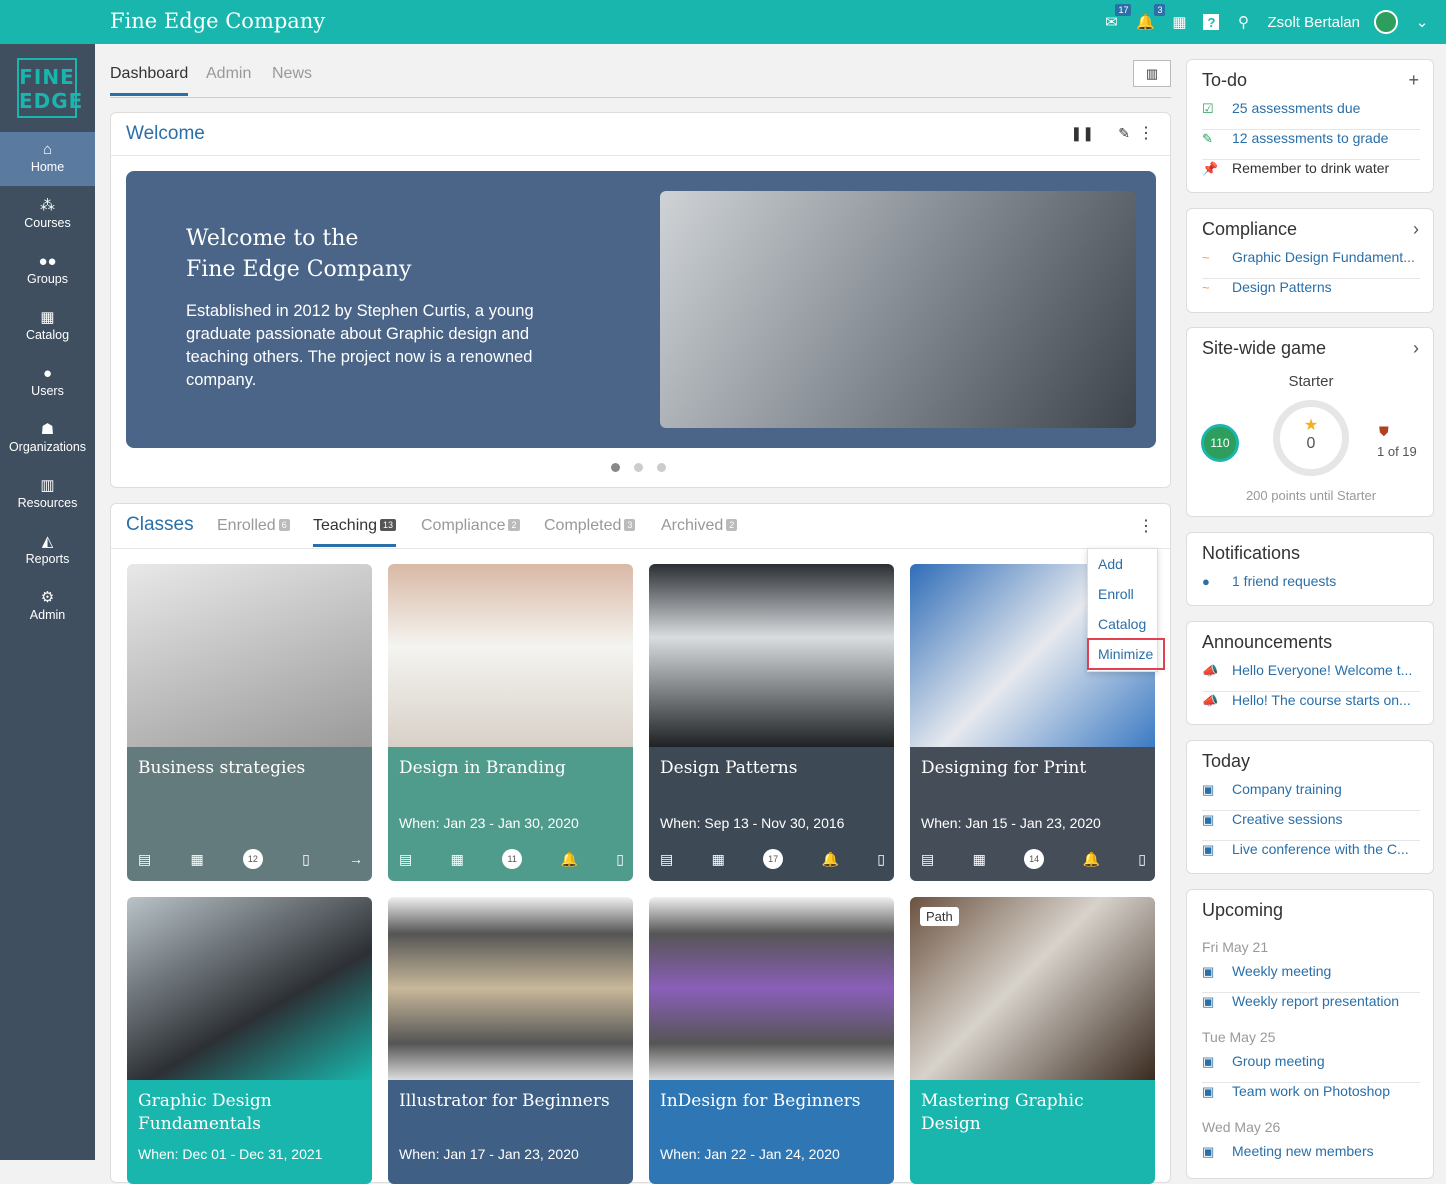 This screenshot has height=1184, width=1446. I want to click on sidebar-item-organizations: ☗ Organizations, so click(47, 439).